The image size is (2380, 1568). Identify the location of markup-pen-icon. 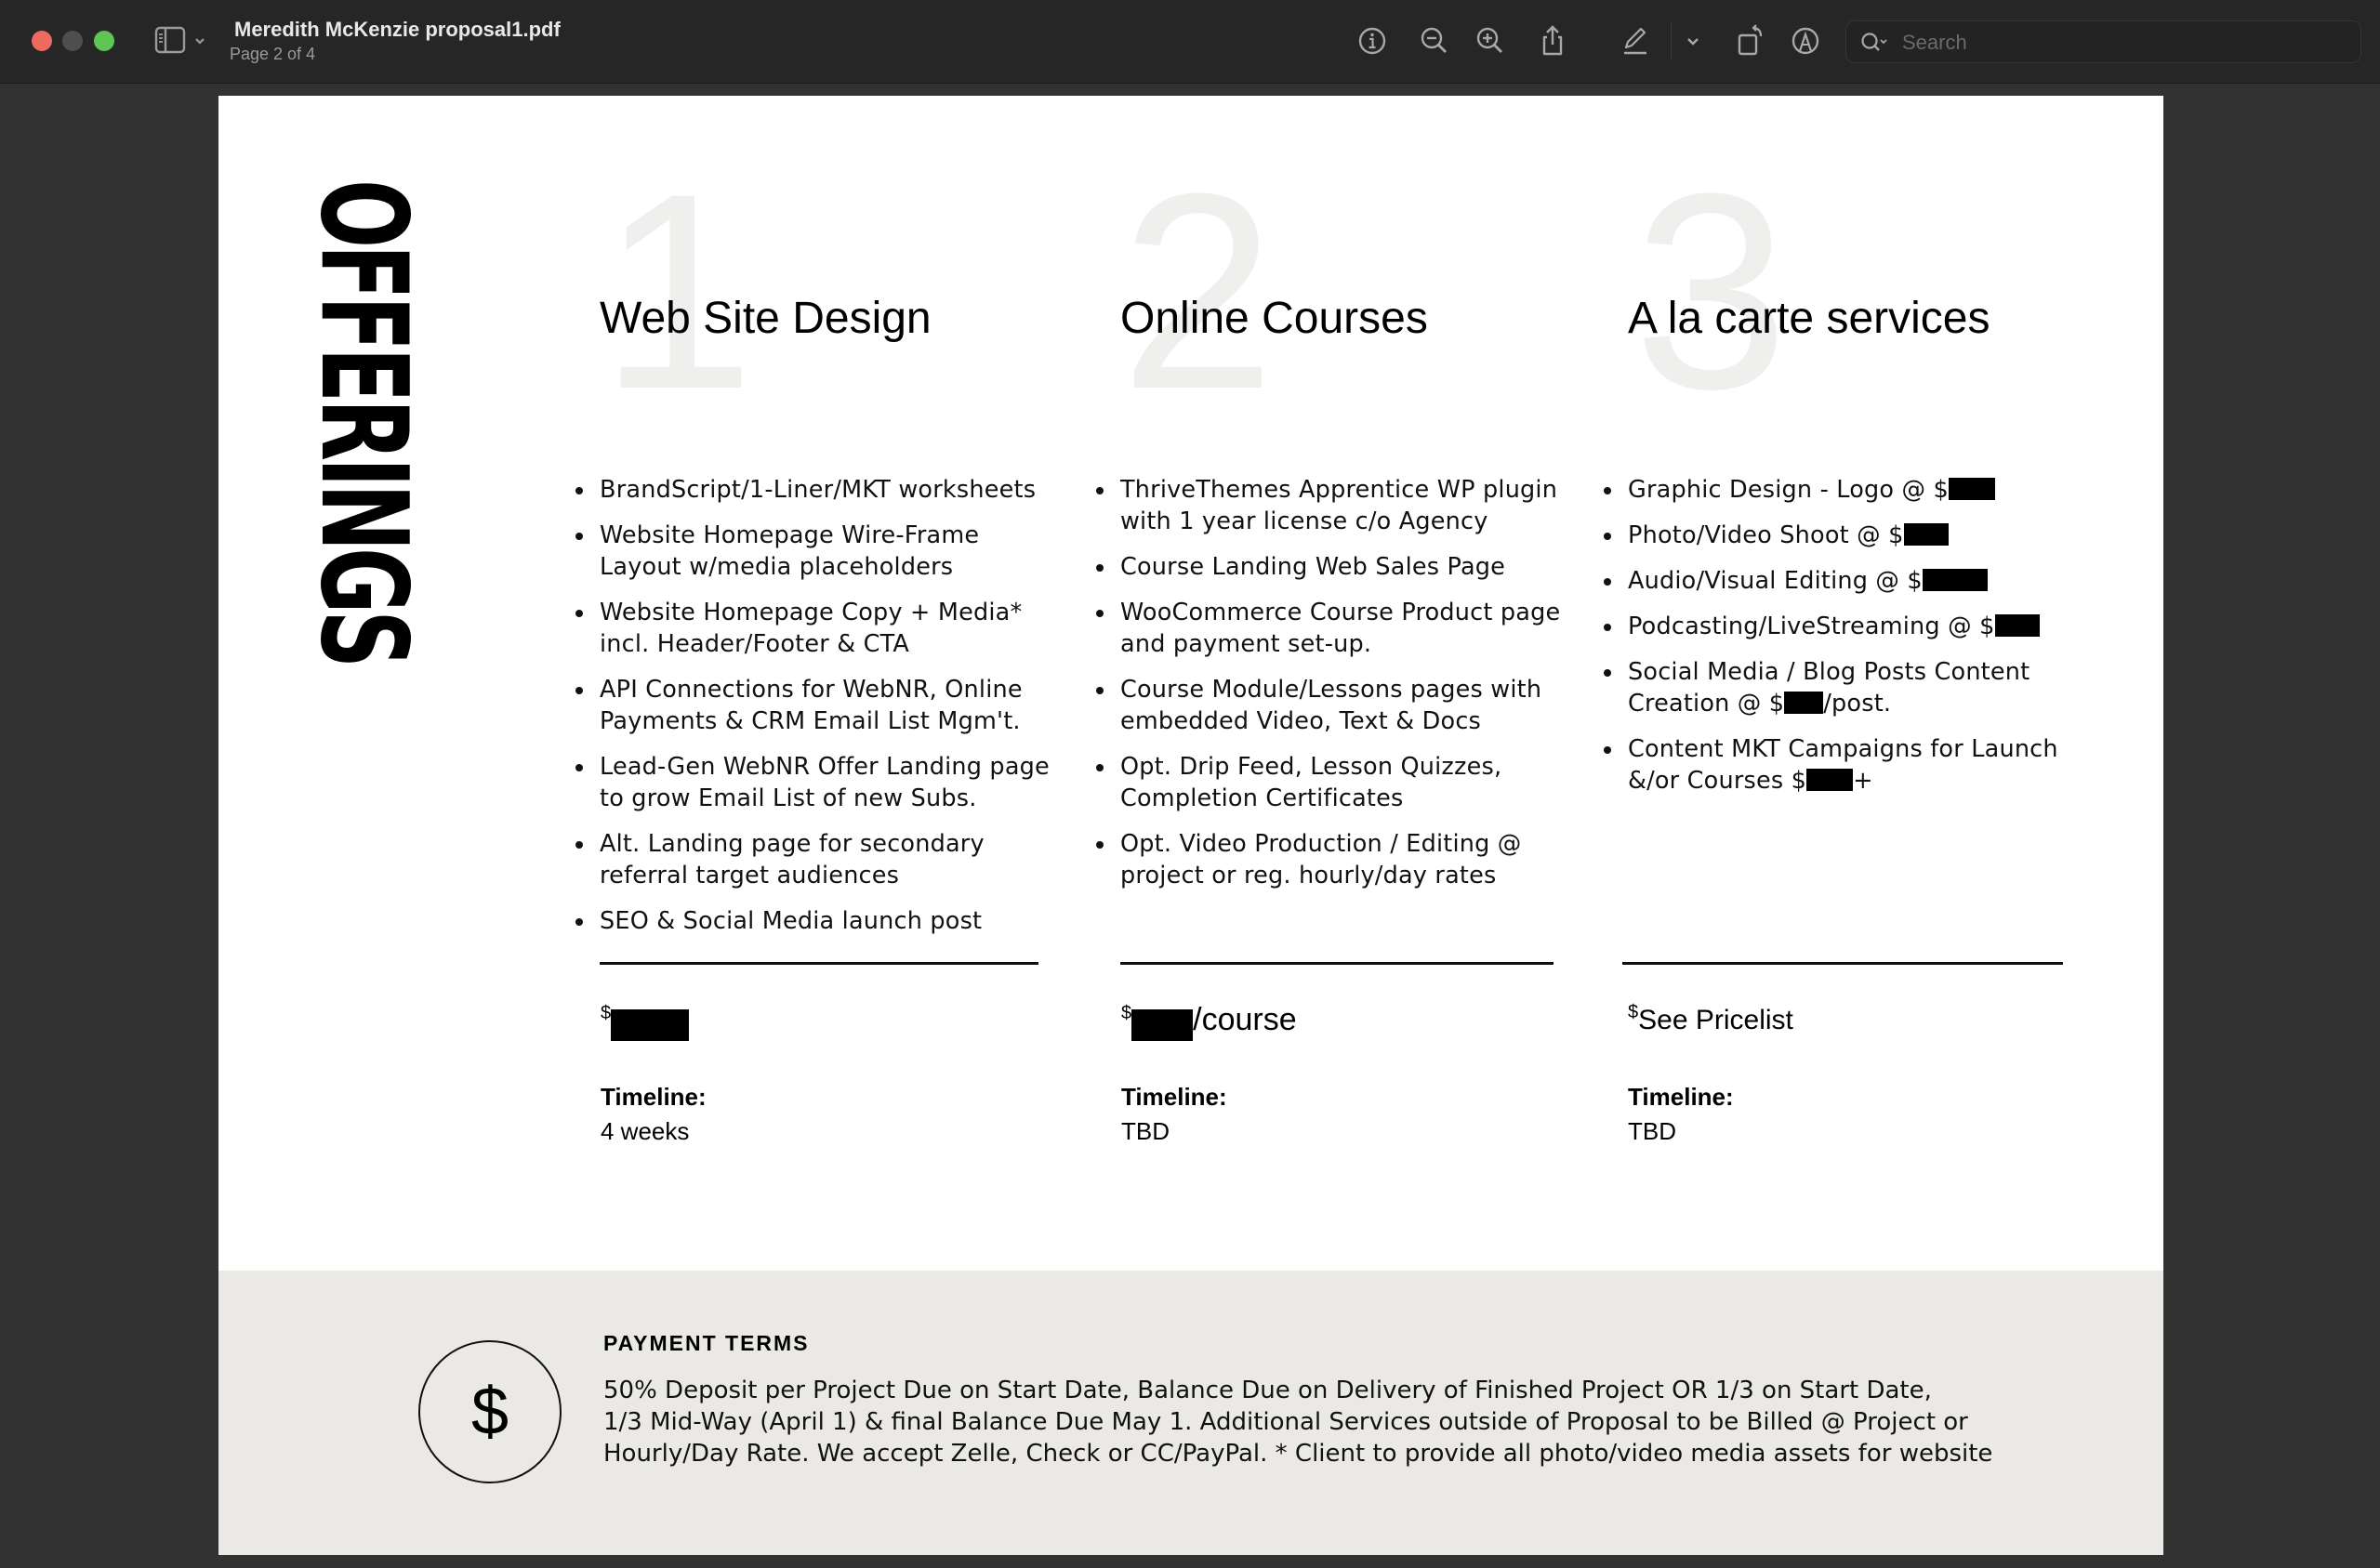
(1635, 41).